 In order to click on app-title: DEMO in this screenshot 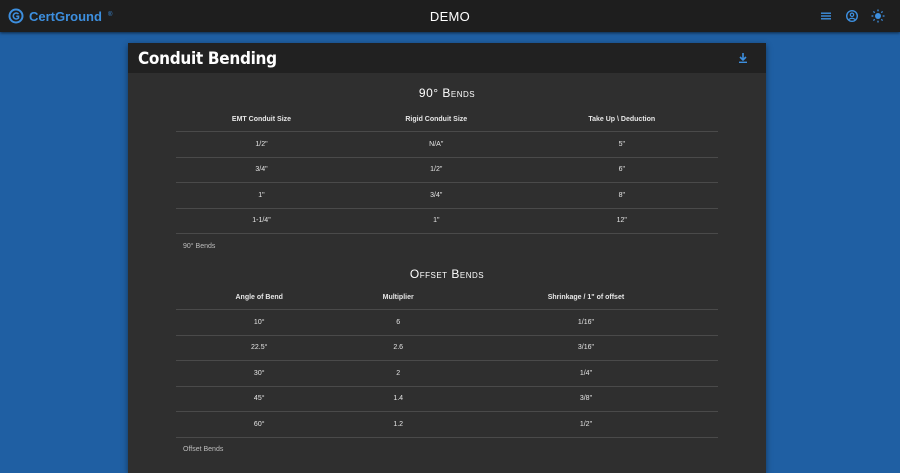, I will do `click(450, 16)`.